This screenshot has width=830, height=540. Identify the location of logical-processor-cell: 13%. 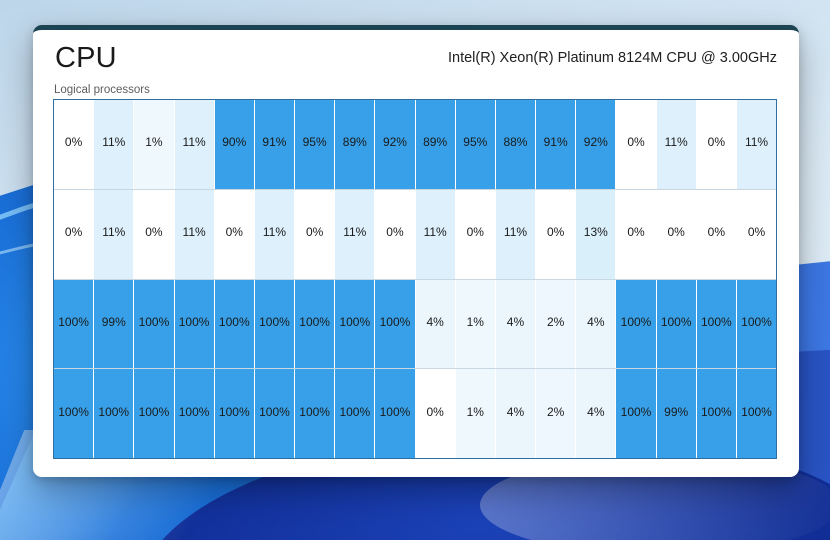
(596, 234).